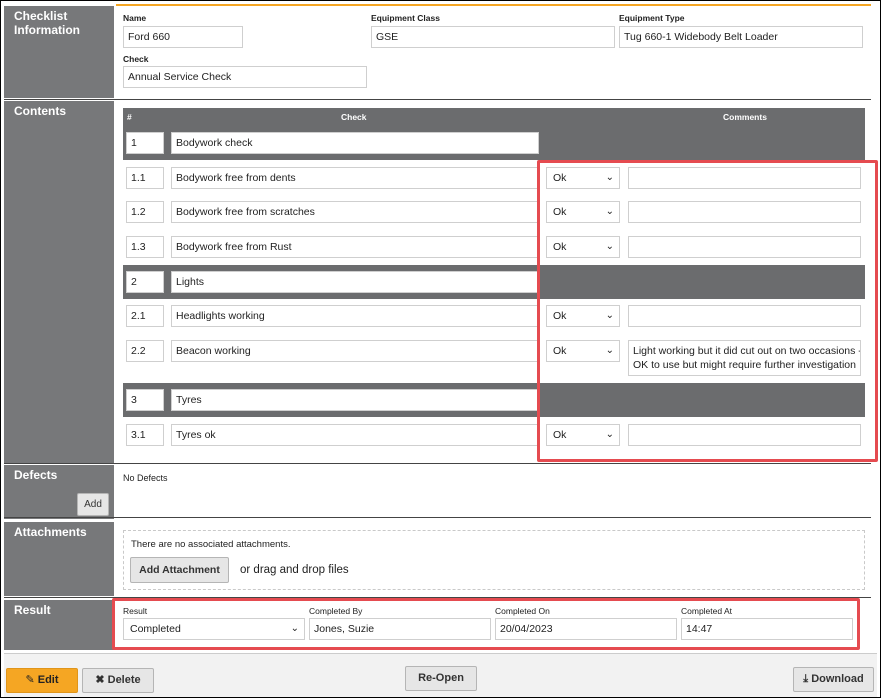 The height and width of the screenshot is (698, 881). Describe the element at coordinates (145, 435) in the screenshot. I see `item-num-field: 3.1` at that location.